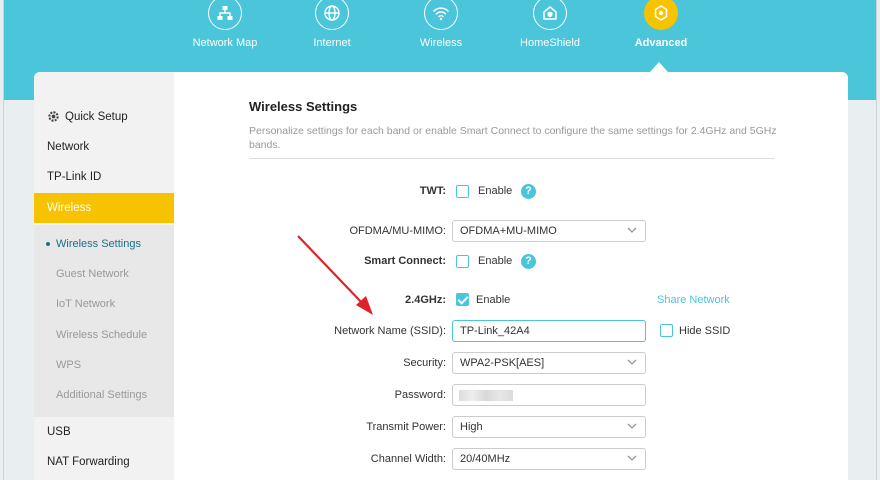  I want to click on submenu-item-label: WPS, so click(69, 365).